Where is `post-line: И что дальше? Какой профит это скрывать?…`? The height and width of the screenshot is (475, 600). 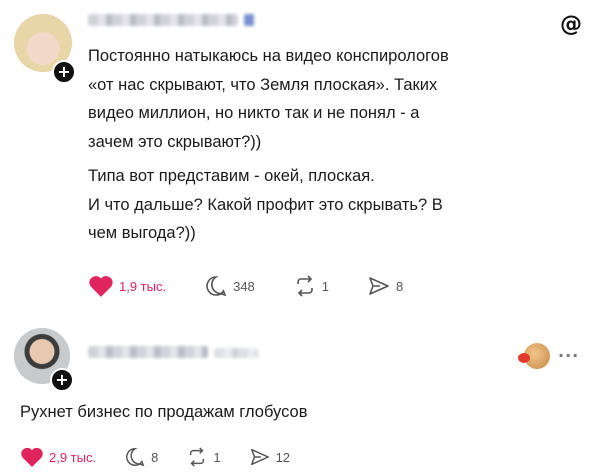
post-line: И что дальше? Какой профит это скрывать?… is located at coordinates (265, 204).